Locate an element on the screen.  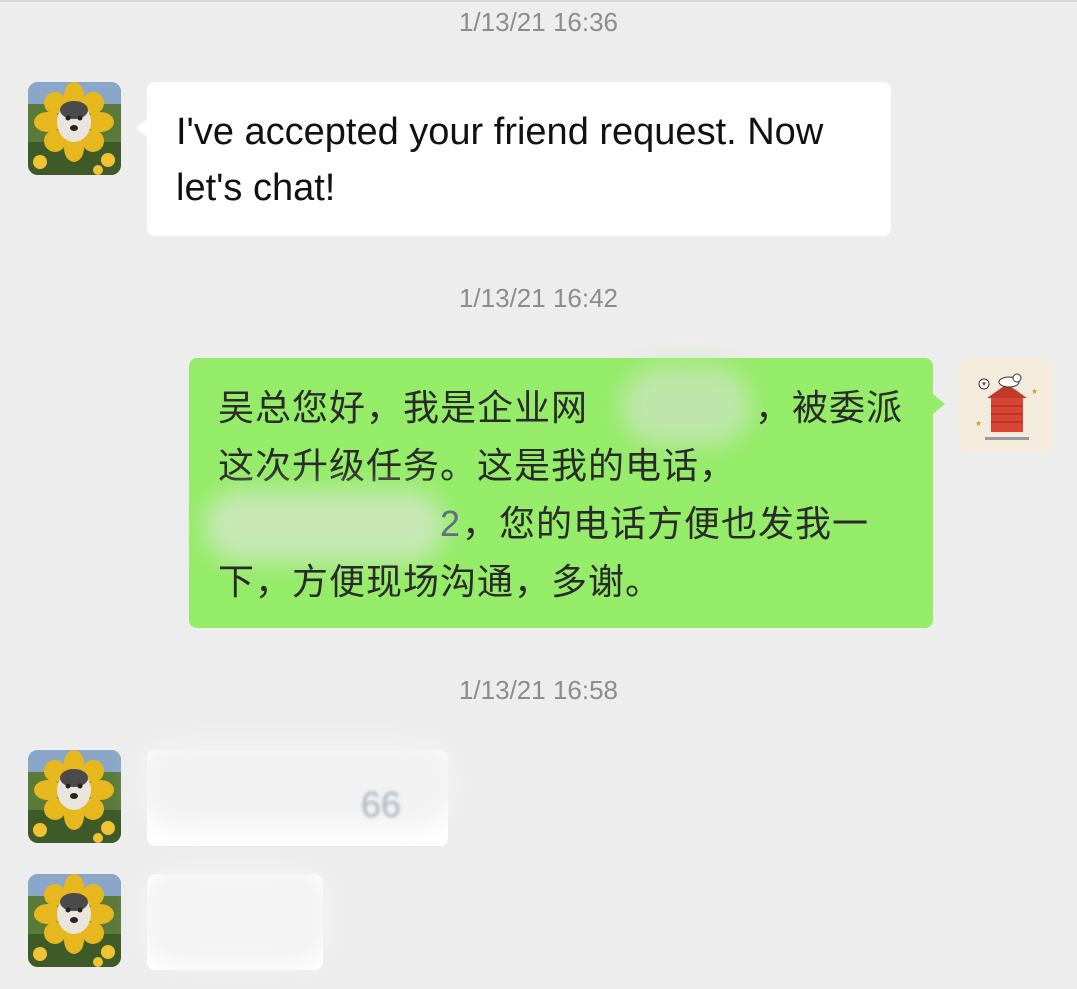
message-line-4: 下，方便现场沟通，多谢。 is located at coordinates (440, 582).